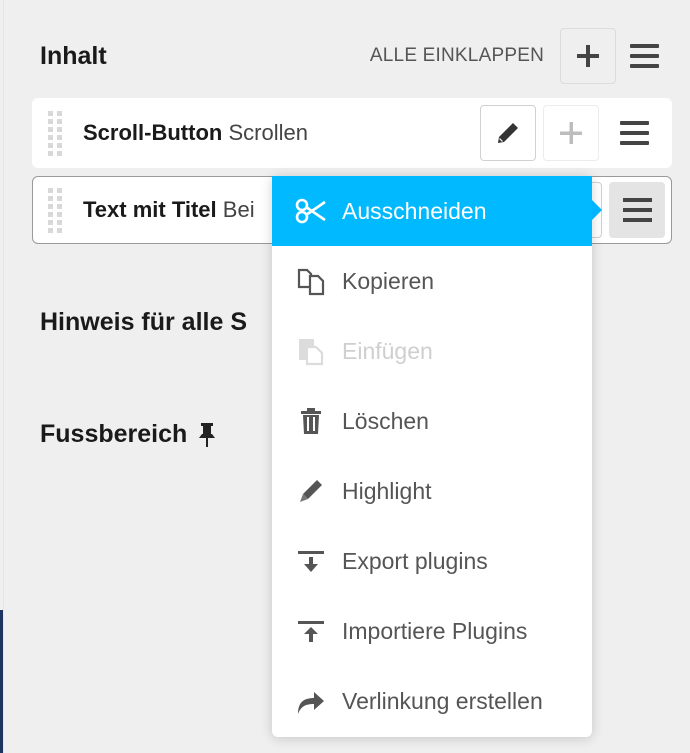 The image size is (690, 753). Describe the element at coordinates (153, 132) in the screenshot. I see `plugin-name: Scroll-Button` at that location.